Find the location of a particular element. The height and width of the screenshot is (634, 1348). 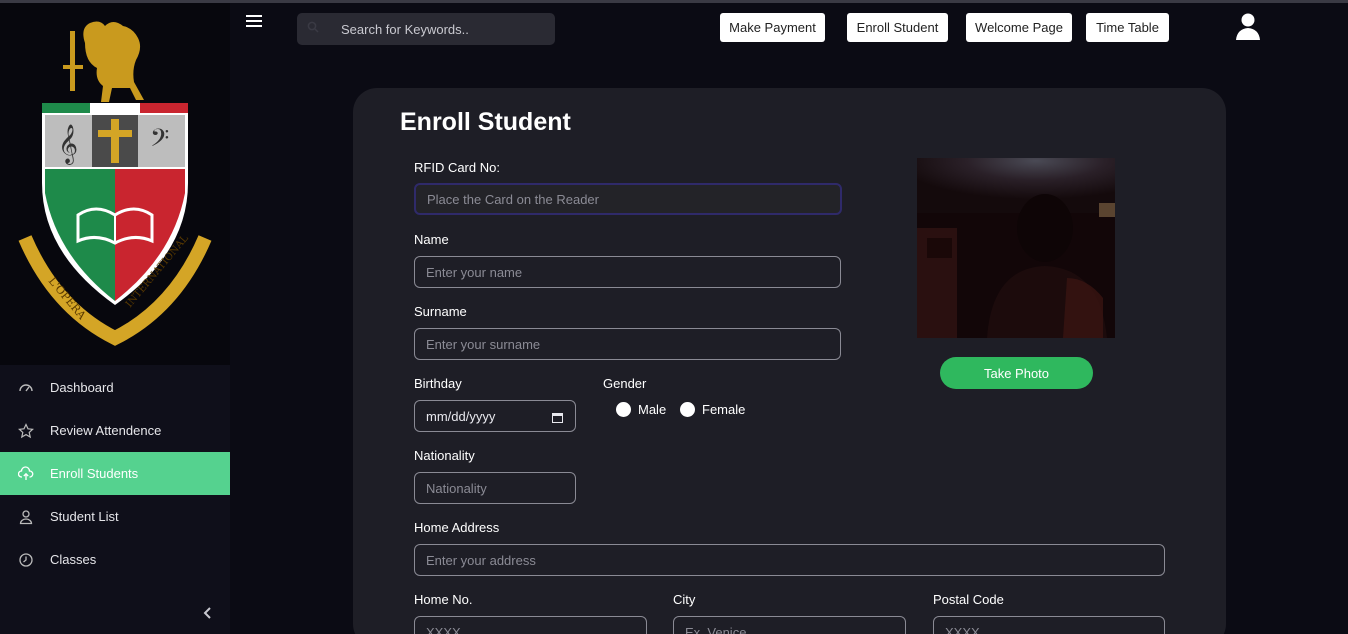

nationality-label: Nationality is located at coordinates (444, 455).